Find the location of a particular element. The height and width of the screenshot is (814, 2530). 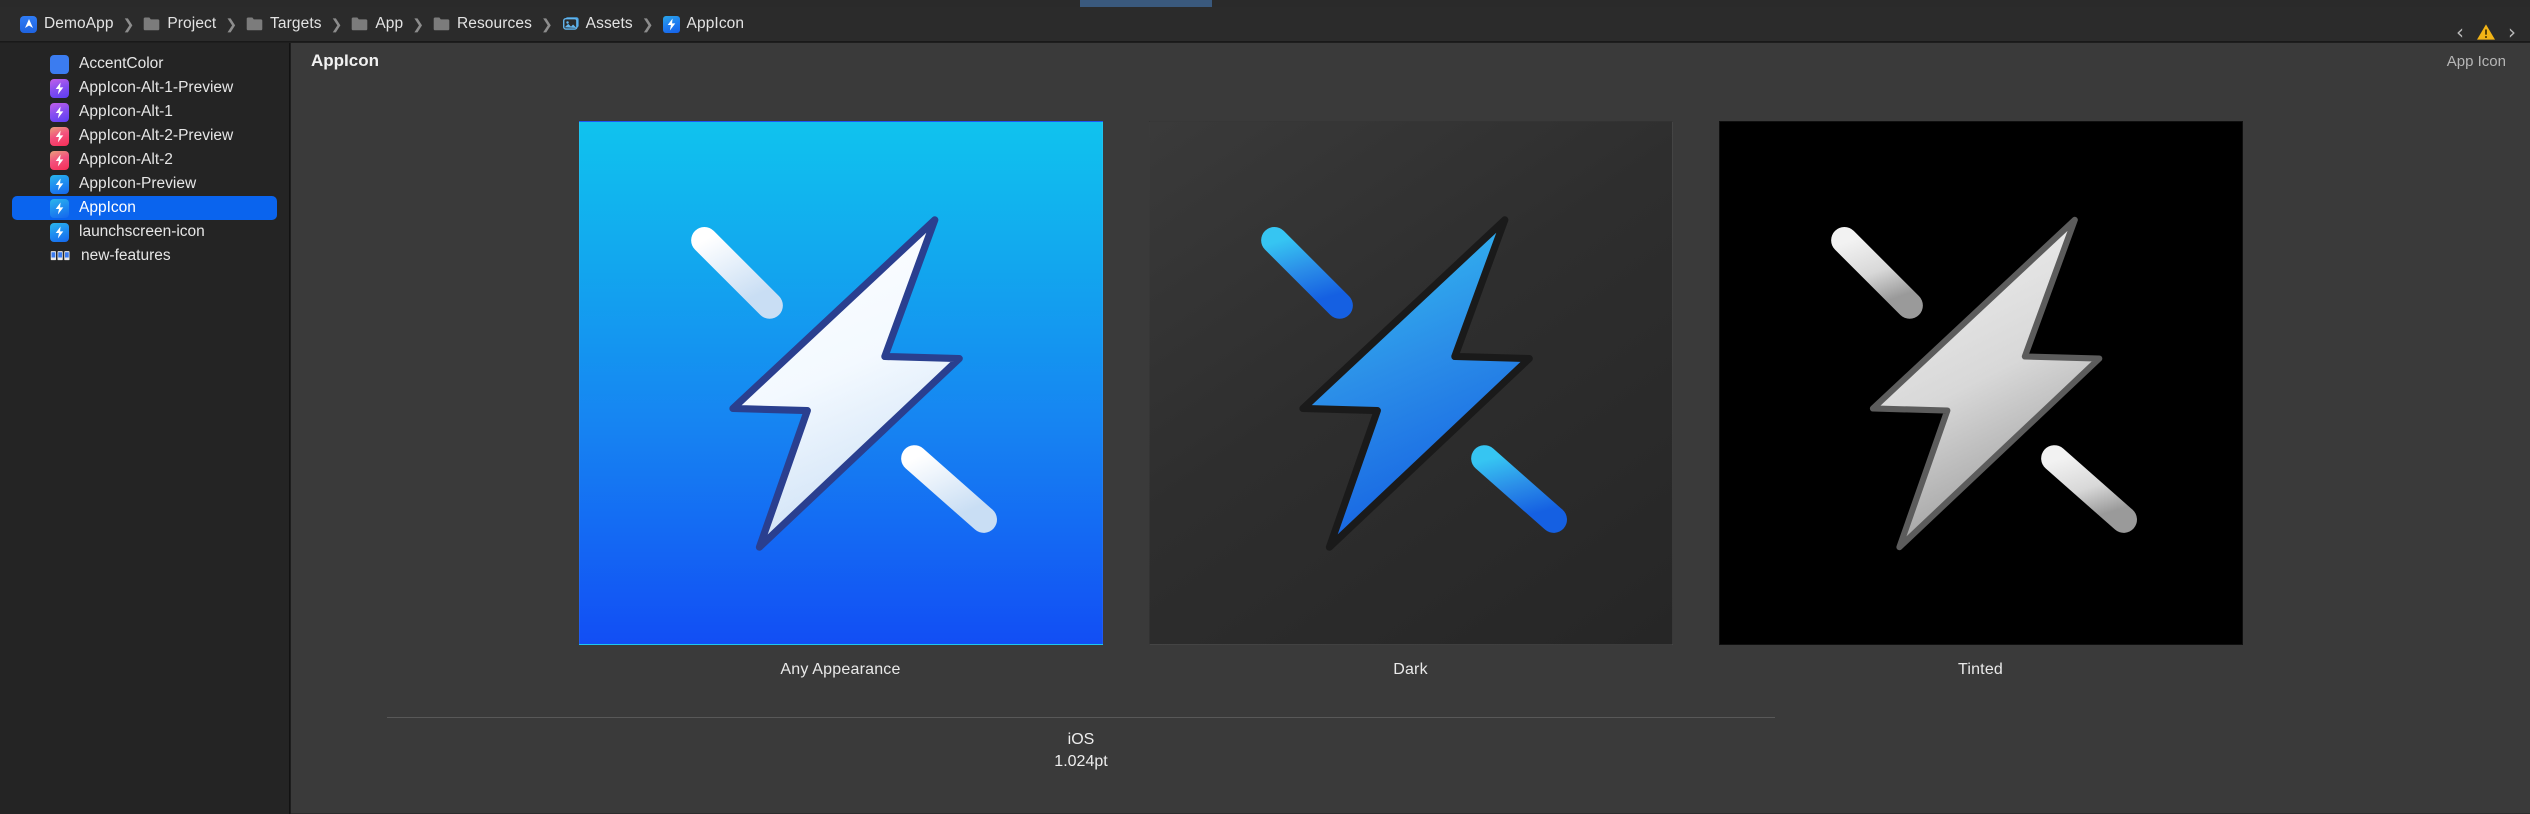

sidebar-item-appicon-alt-1-preview: AppIcon-Alt-1-Preview is located at coordinates (144, 88).